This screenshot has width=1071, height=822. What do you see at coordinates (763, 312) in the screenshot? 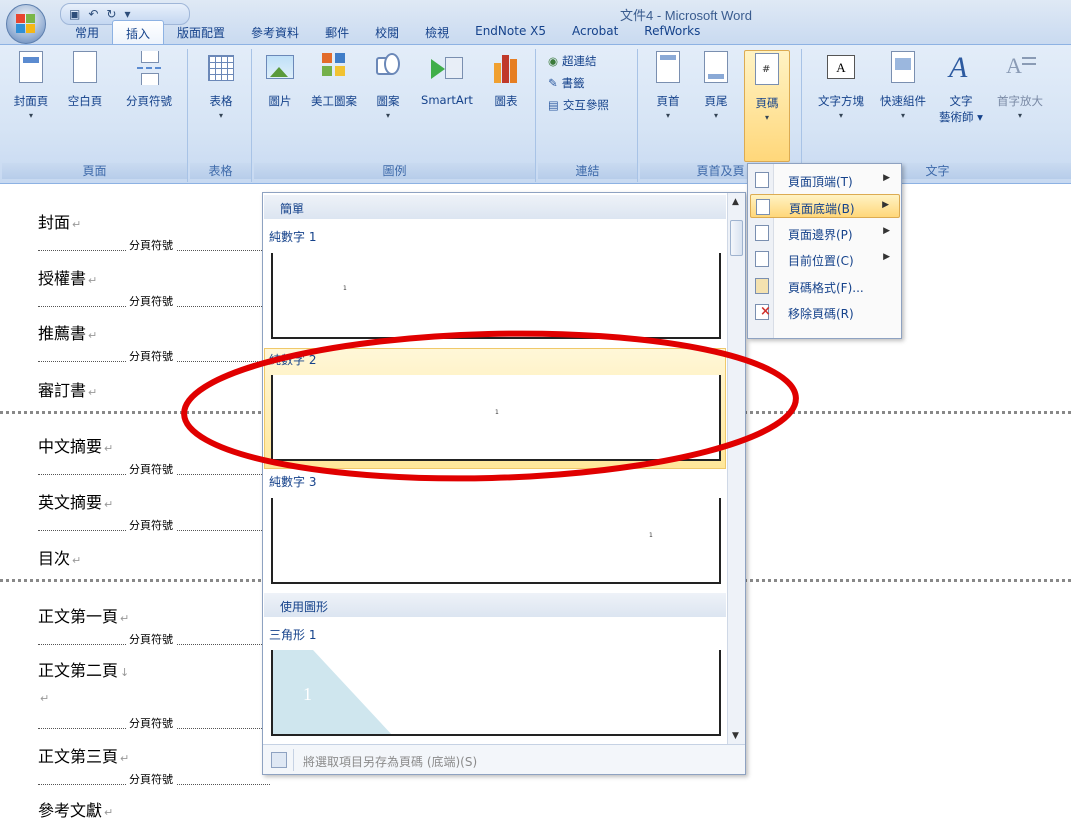
I see `remove-page-numbers-icon: ×` at bounding box center [763, 312].